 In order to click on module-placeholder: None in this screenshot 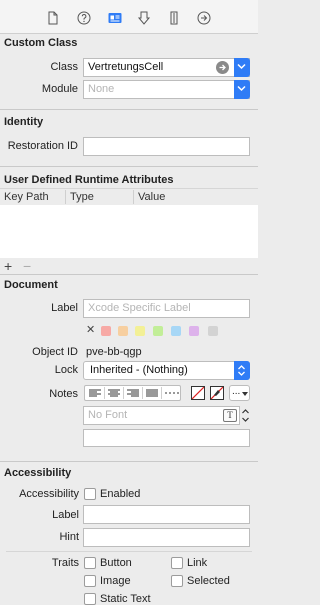, I will do `click(101, 89)`.